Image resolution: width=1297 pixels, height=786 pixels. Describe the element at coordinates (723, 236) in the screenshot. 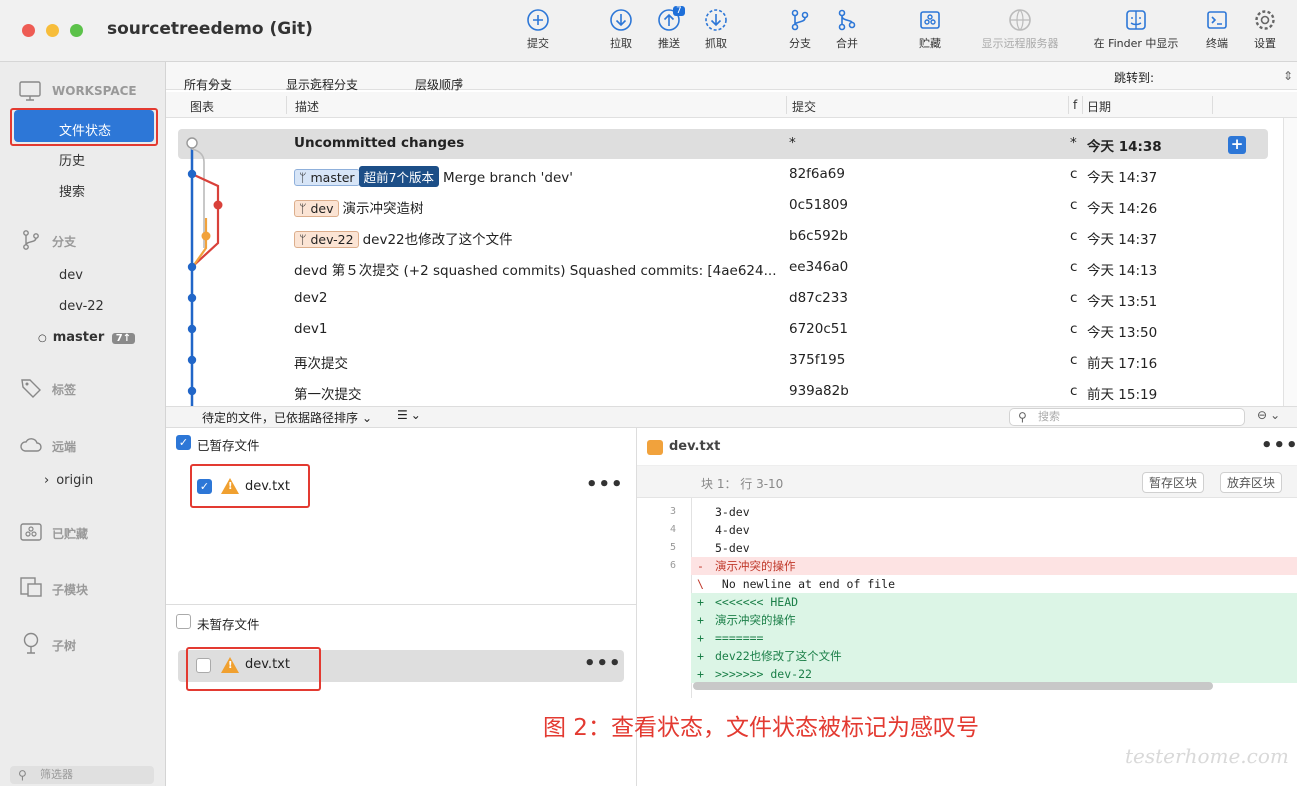

I see `commit-row: ᛘ dev-22 dev22也修改了这个文件 b6c592b c 今天 14:37` at that location.